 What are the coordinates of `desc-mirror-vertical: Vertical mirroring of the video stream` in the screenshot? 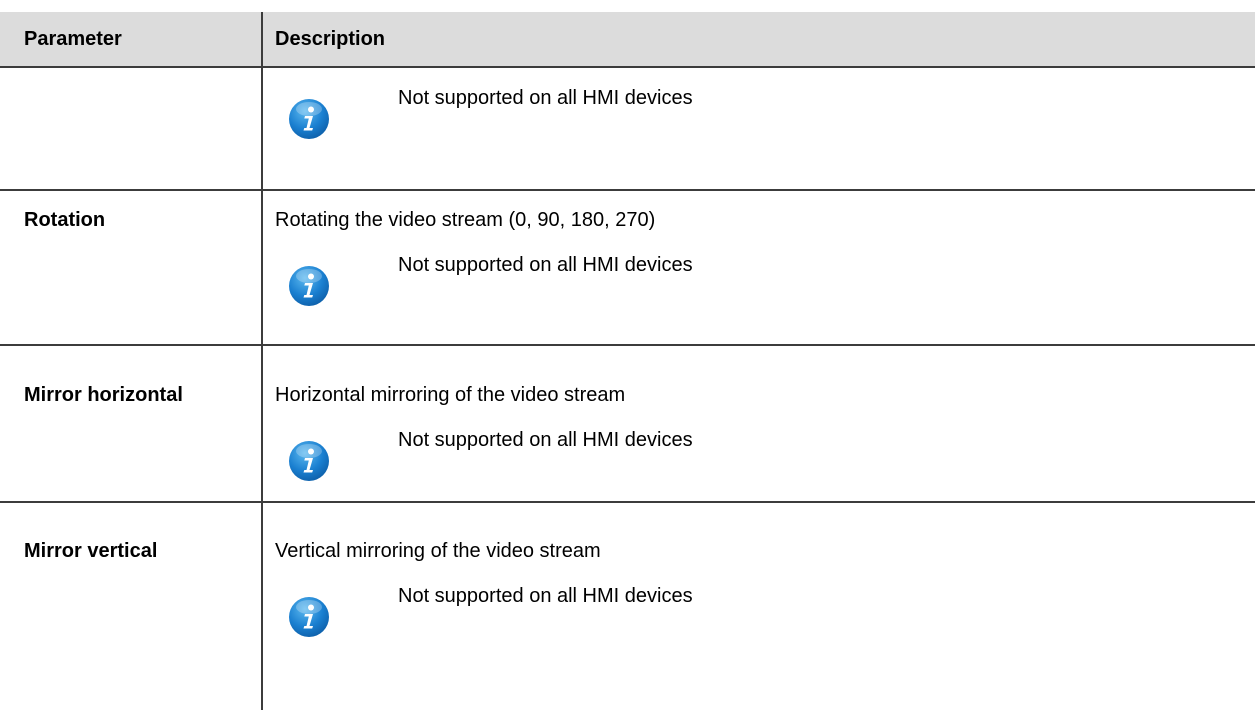 It's located at (438, 551).